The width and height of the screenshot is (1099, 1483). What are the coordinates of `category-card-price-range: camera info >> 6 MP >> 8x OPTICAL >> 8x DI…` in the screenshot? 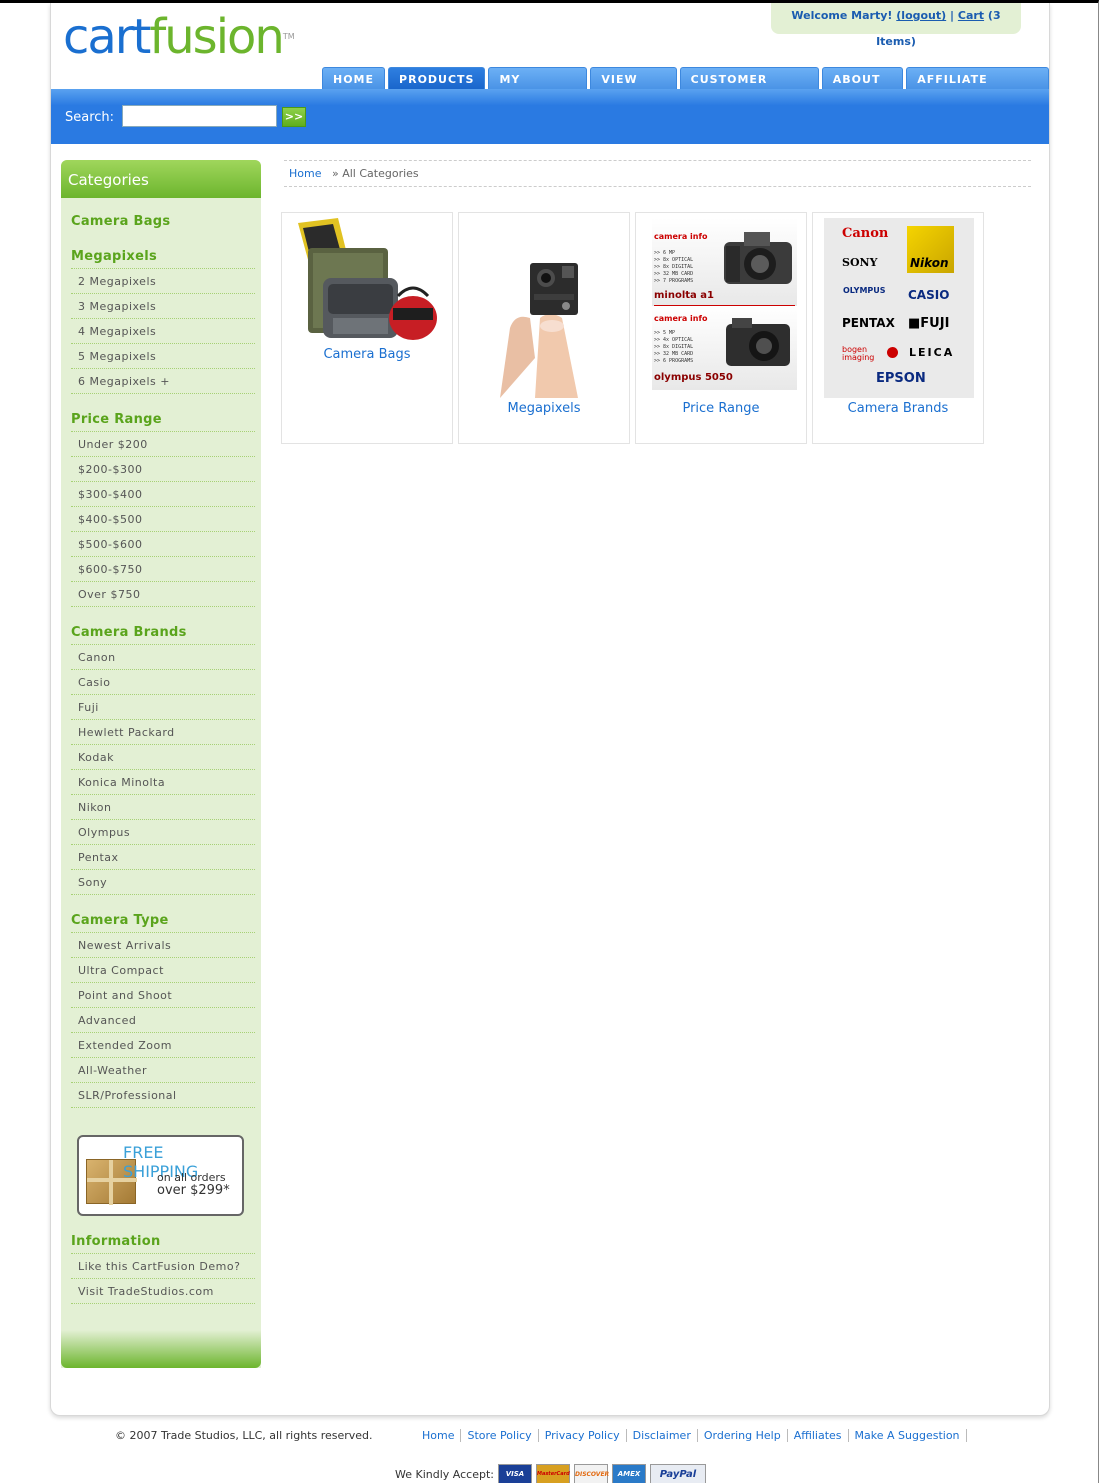 It's located at (721, 328).